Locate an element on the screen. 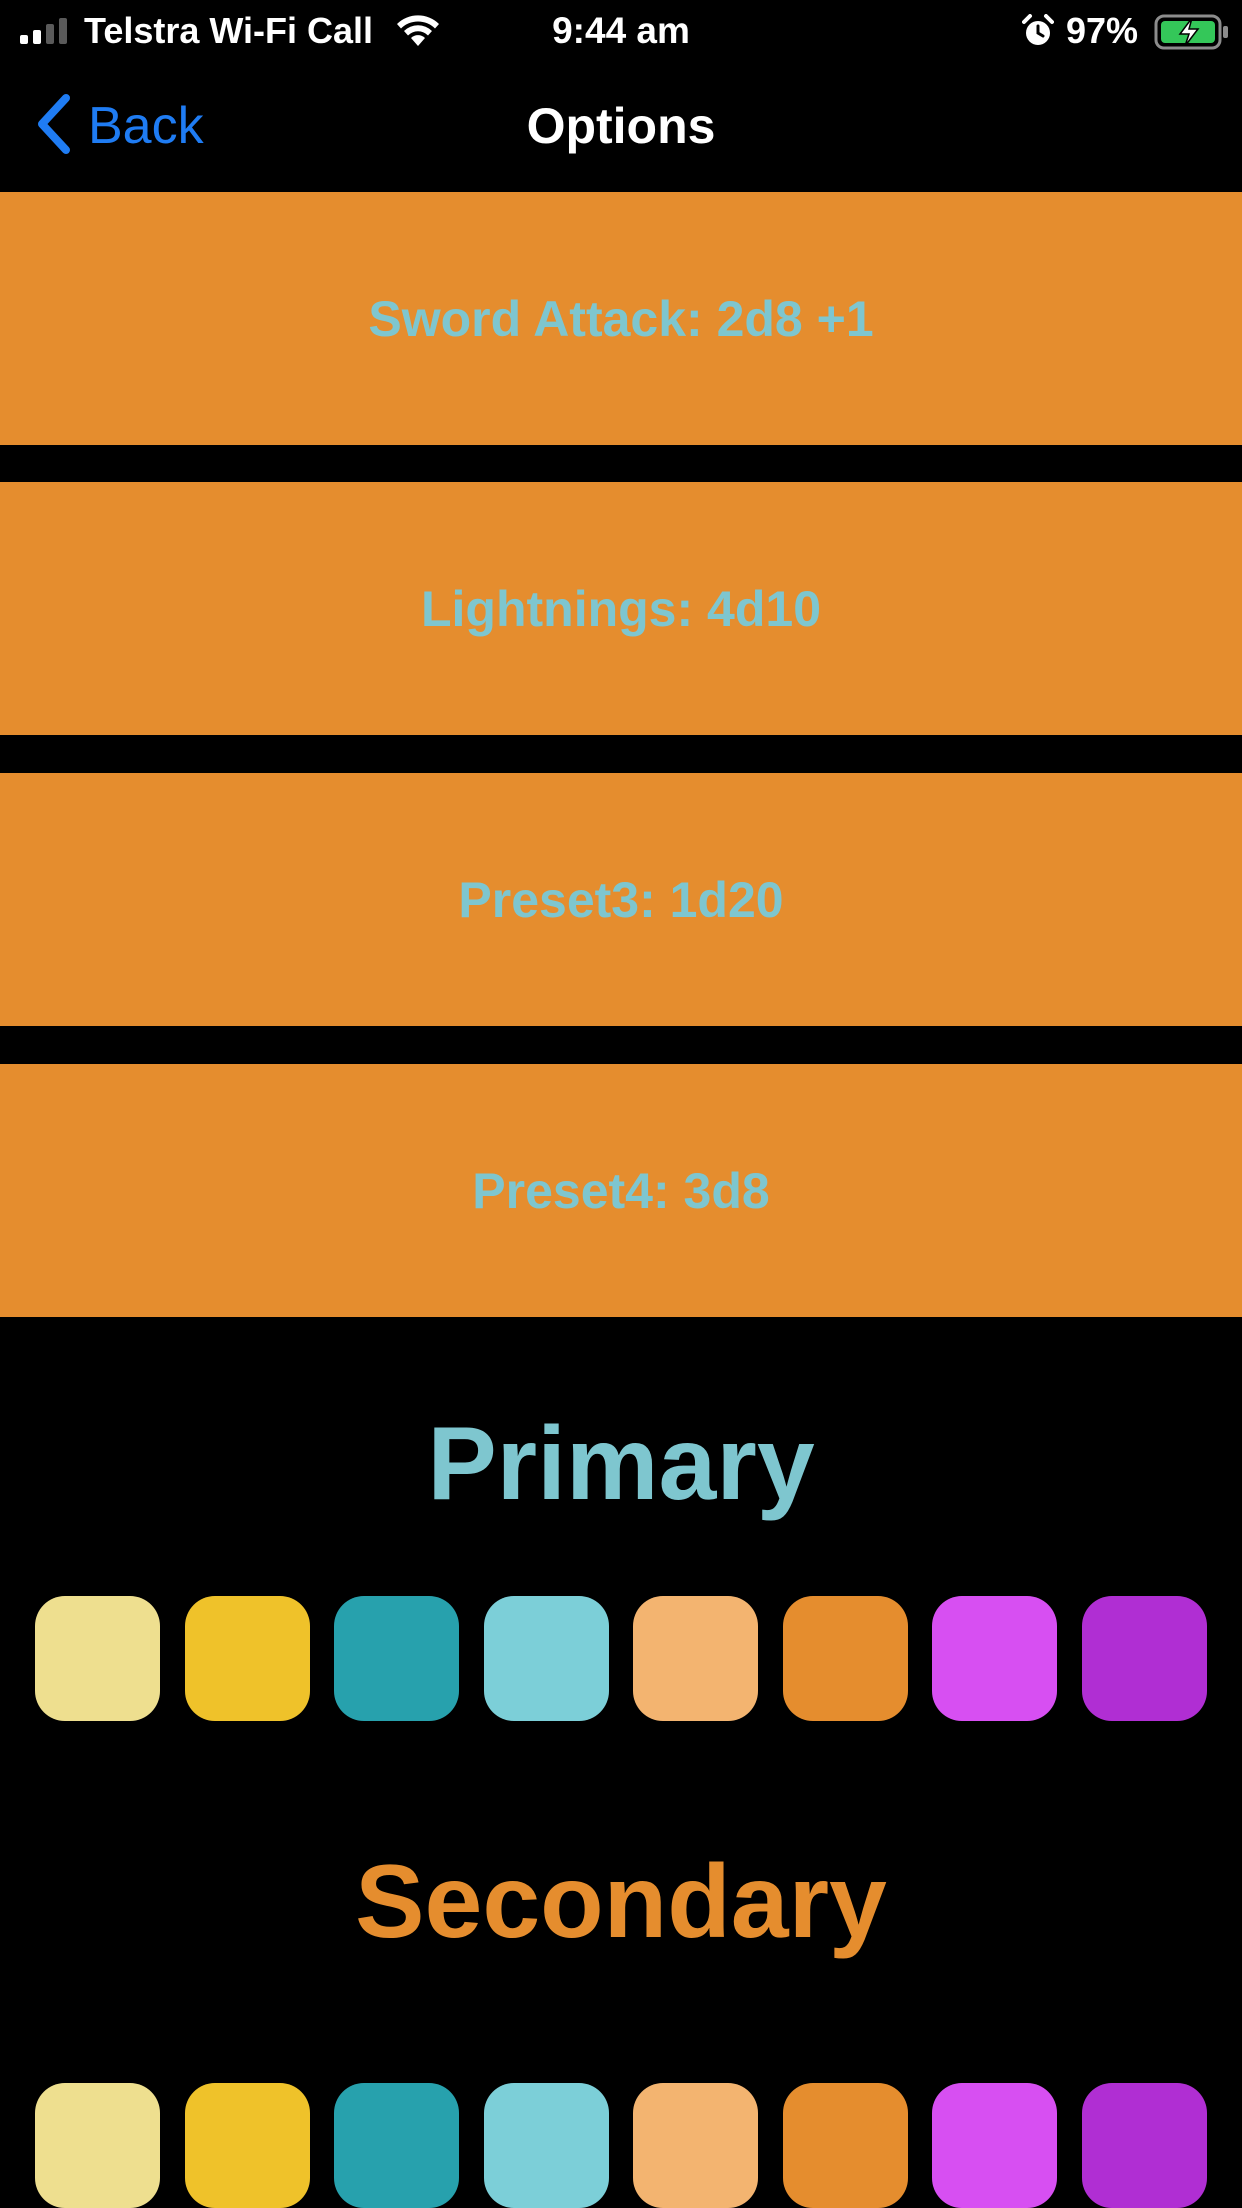  secondary-title: Secondary is located at coordinates (621, 1902).